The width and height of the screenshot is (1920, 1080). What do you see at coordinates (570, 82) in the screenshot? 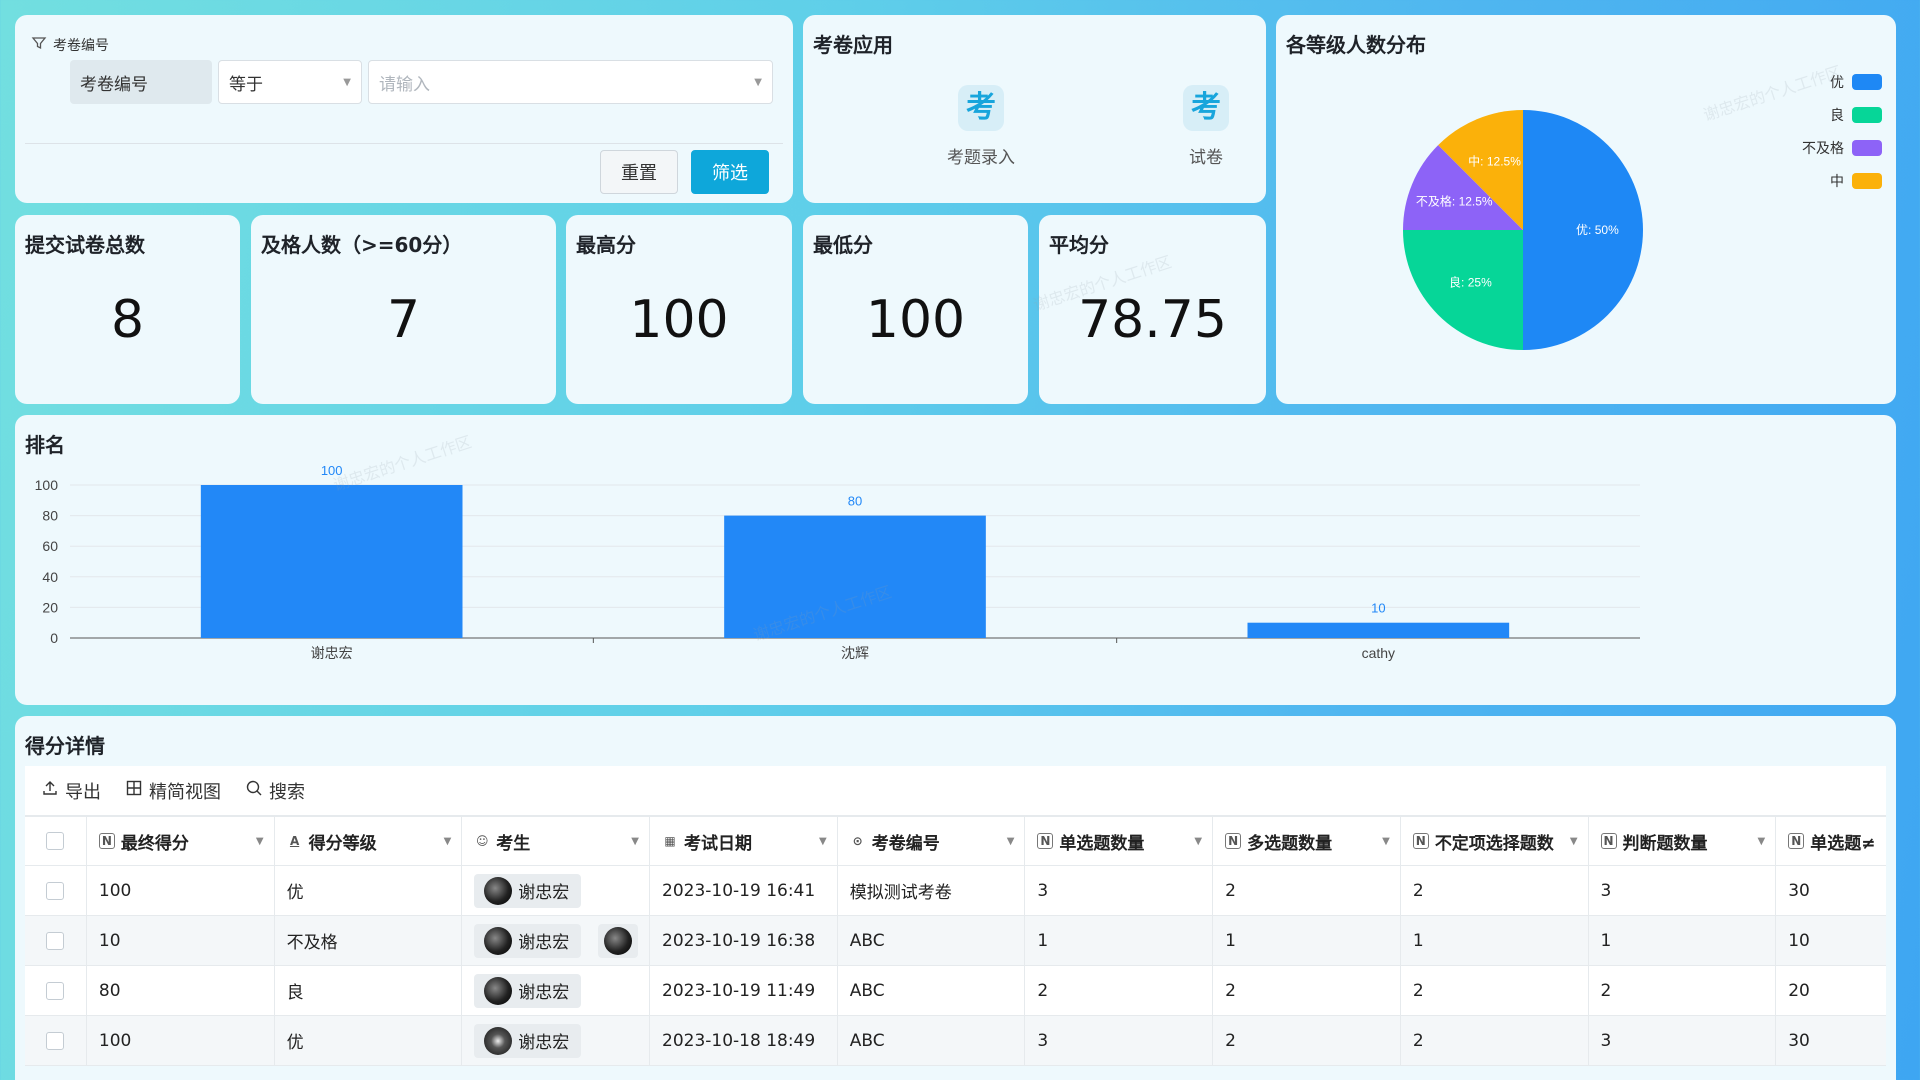
I see `filter-value-input: 请输入 ▼` at bounding box center [570, 82].